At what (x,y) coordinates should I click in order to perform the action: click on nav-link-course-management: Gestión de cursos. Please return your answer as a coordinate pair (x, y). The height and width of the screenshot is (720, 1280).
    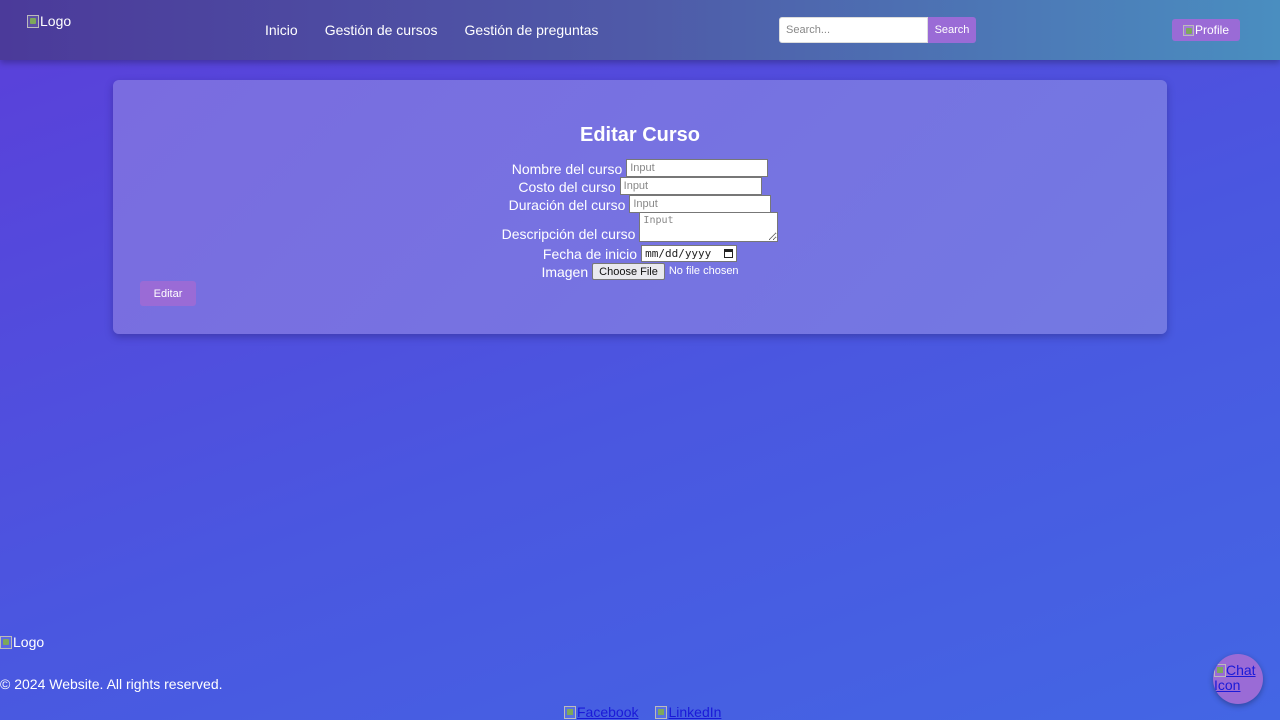
    Looking at the image, I should click on (381, 30).